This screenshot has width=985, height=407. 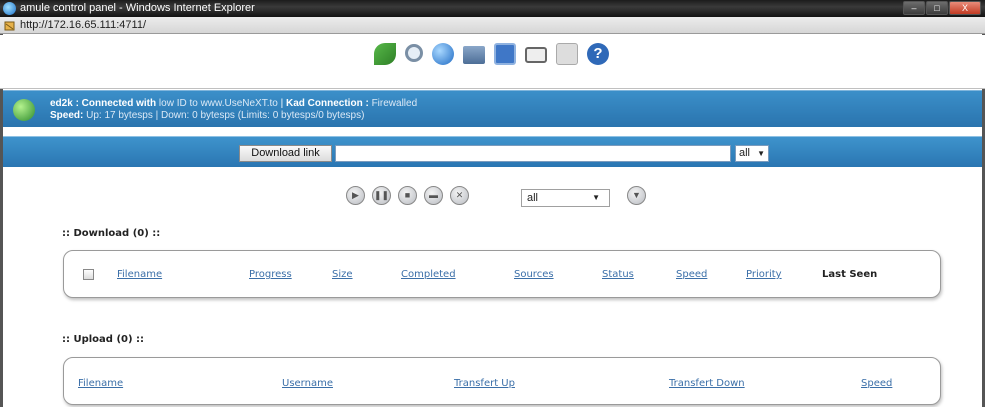 What do you see at coordinates (218, 103) in the screenshot?
I see `ed2k-value: low ID to www.UseNeXT.to` at bounding box center [218, 103].